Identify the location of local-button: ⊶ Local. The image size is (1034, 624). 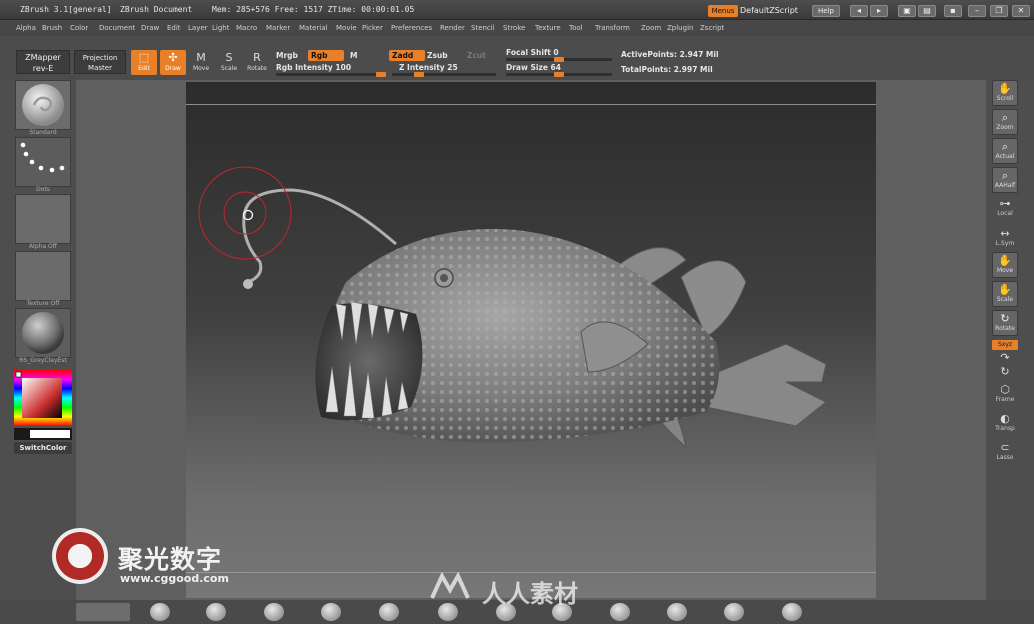
(1005, 208).